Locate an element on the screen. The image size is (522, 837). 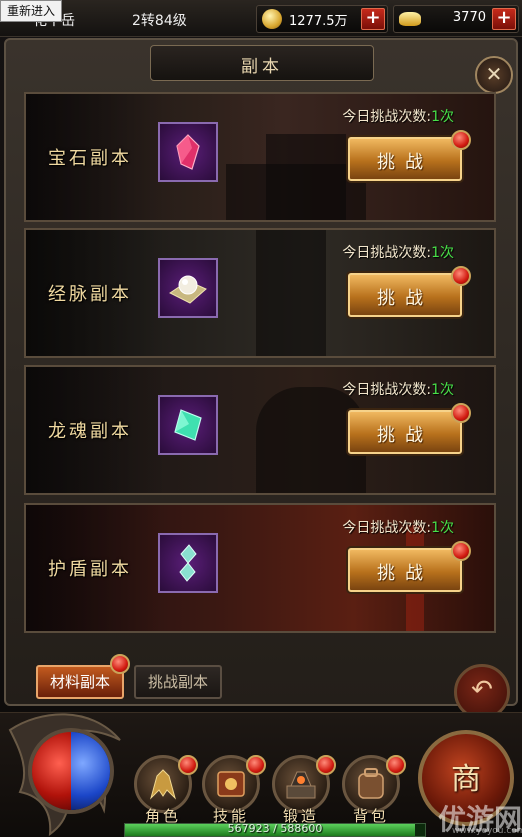
shop-label: 商 is located at coordinates (466, 779).